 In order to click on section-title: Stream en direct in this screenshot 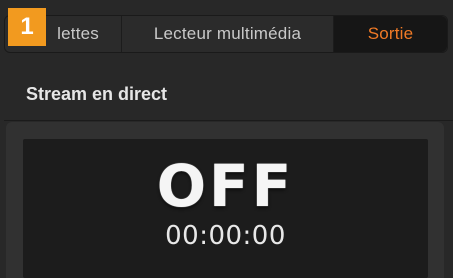, I will do `click(97, 94)`.